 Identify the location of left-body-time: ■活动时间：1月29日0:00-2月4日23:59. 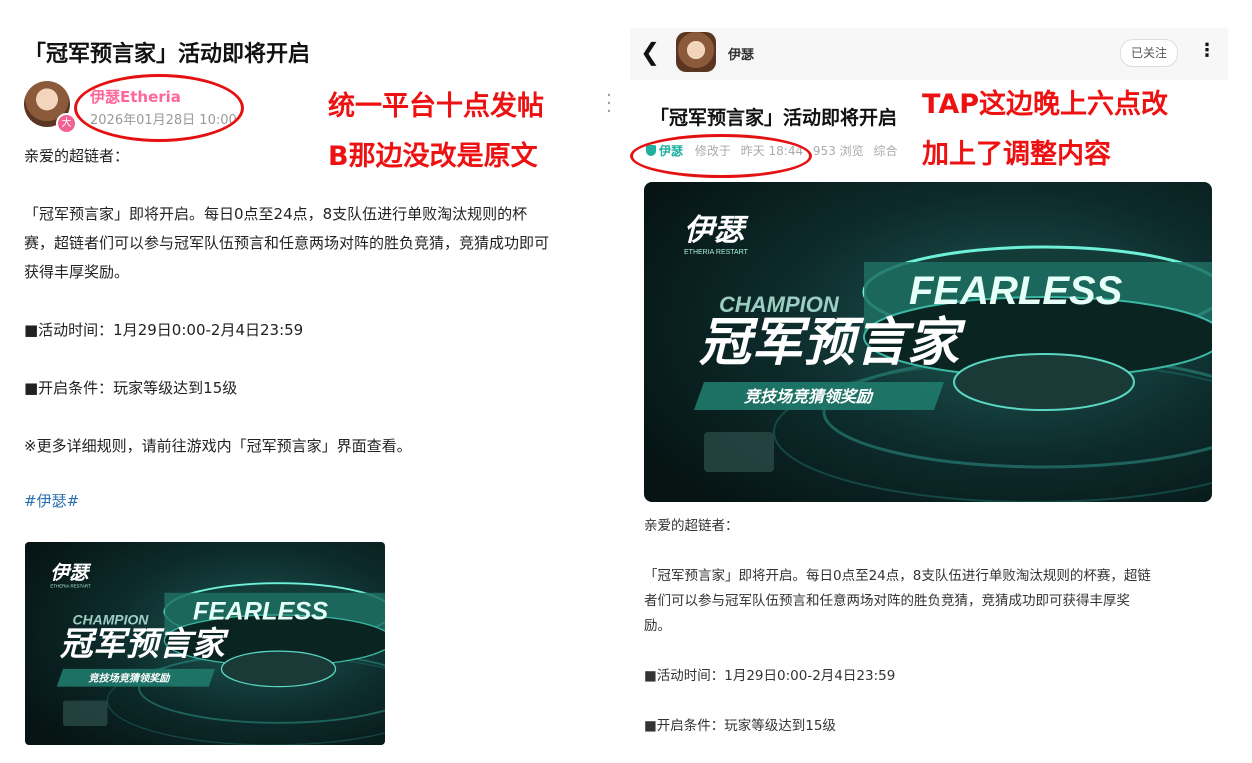
(164, 330).